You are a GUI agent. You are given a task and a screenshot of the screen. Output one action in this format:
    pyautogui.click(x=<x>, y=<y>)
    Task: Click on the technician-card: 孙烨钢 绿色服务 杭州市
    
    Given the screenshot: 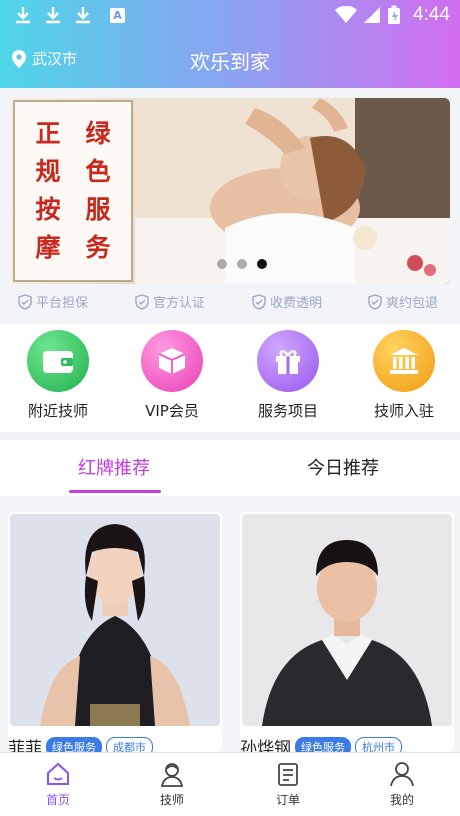 What is the action you would take?
    pyautogui.click(x=347, y=632)
    